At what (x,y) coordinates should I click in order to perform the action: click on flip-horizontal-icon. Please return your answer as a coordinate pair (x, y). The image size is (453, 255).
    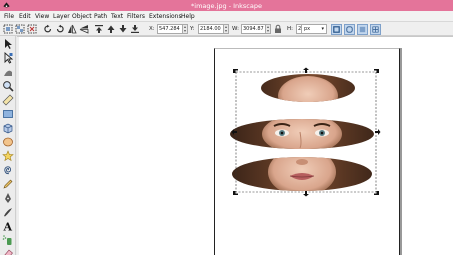
    Looking at the image, I should click on (72, 29).